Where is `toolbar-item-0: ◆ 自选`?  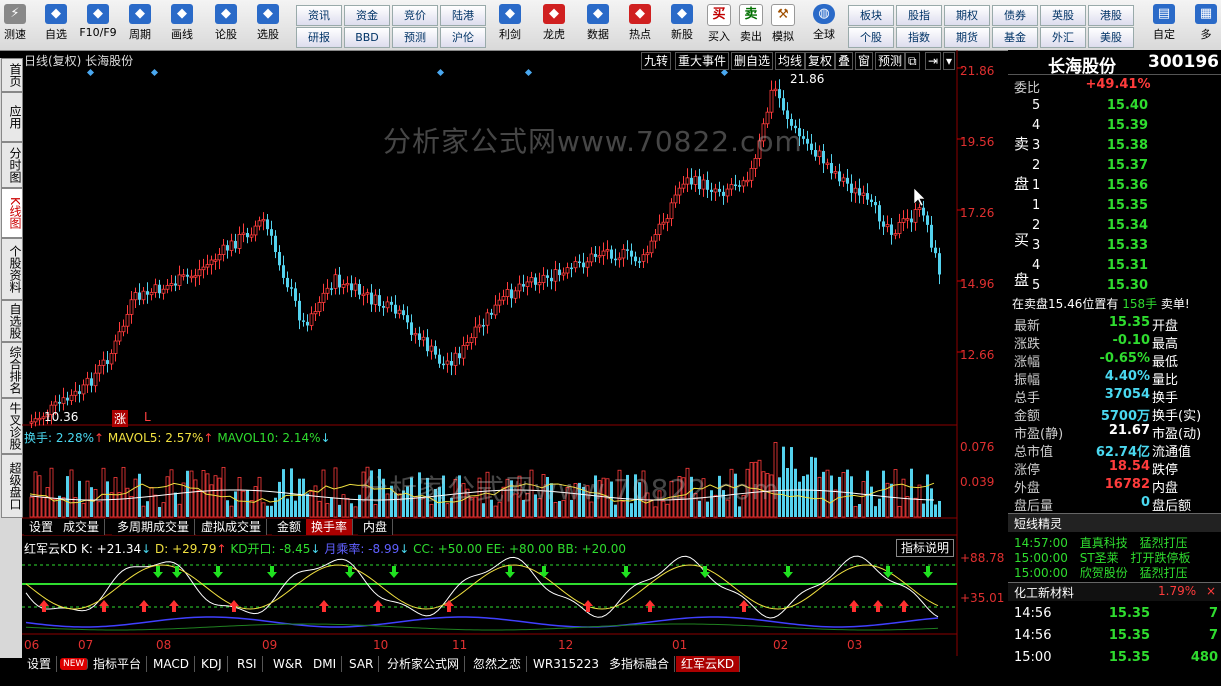 toolbar-item-0: ◆ 自选 is located at coordinates (56, 25).